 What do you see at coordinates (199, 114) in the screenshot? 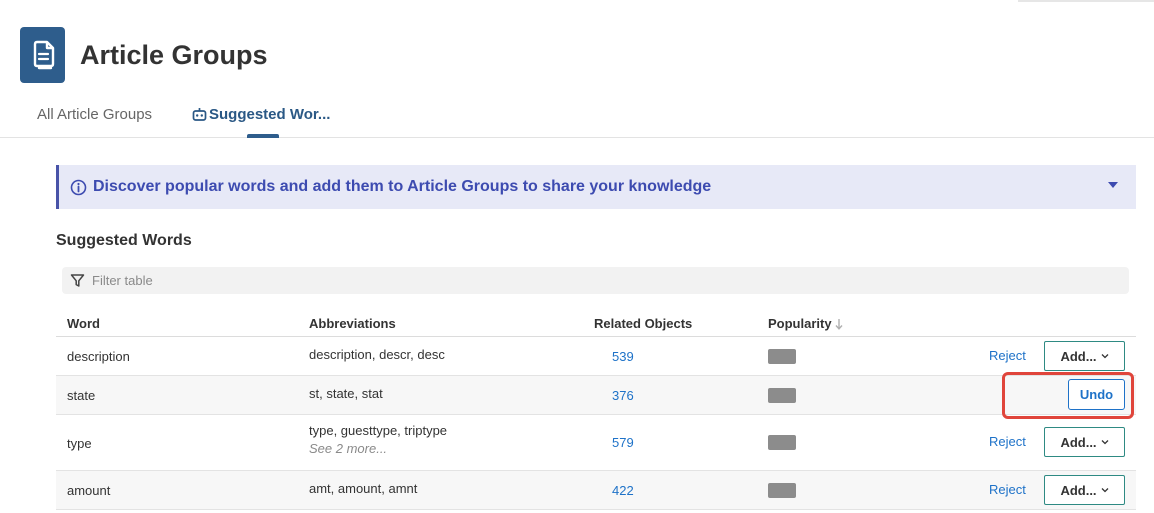
I see `robot-icon` at bounding box center [199, 114].